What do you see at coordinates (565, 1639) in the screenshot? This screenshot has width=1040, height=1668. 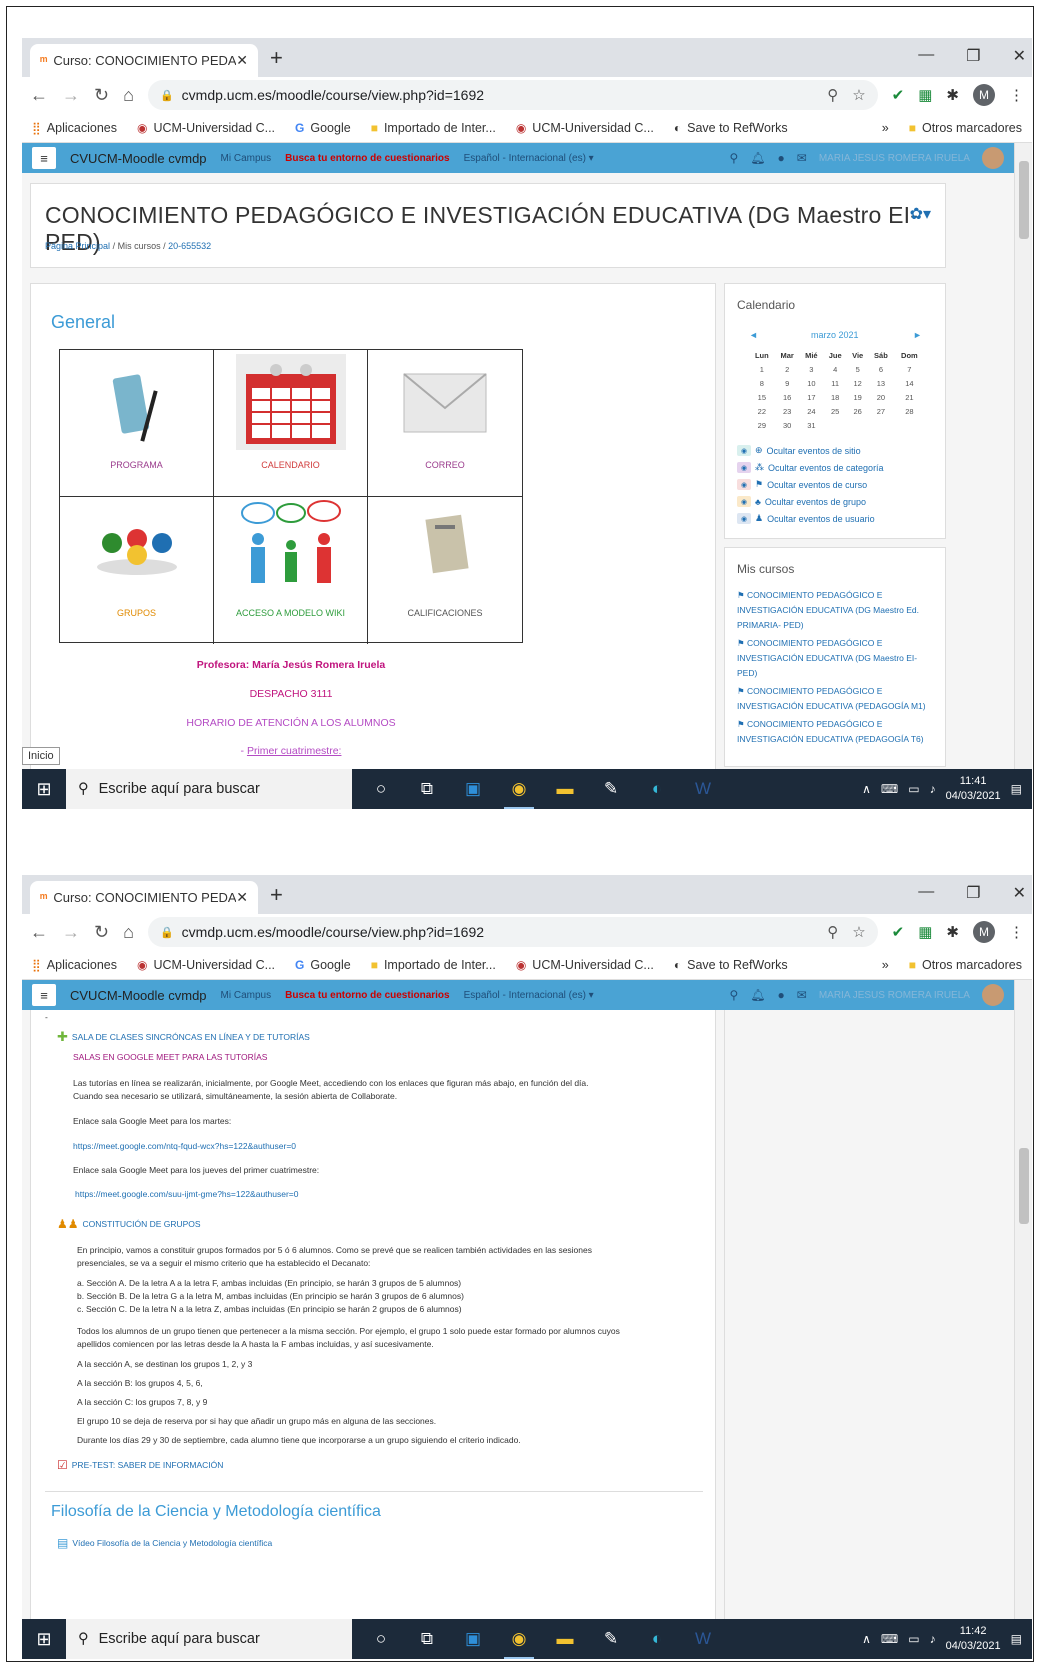 I see `file-explorer-icon: ▬` at bounding box center [565, 1639].